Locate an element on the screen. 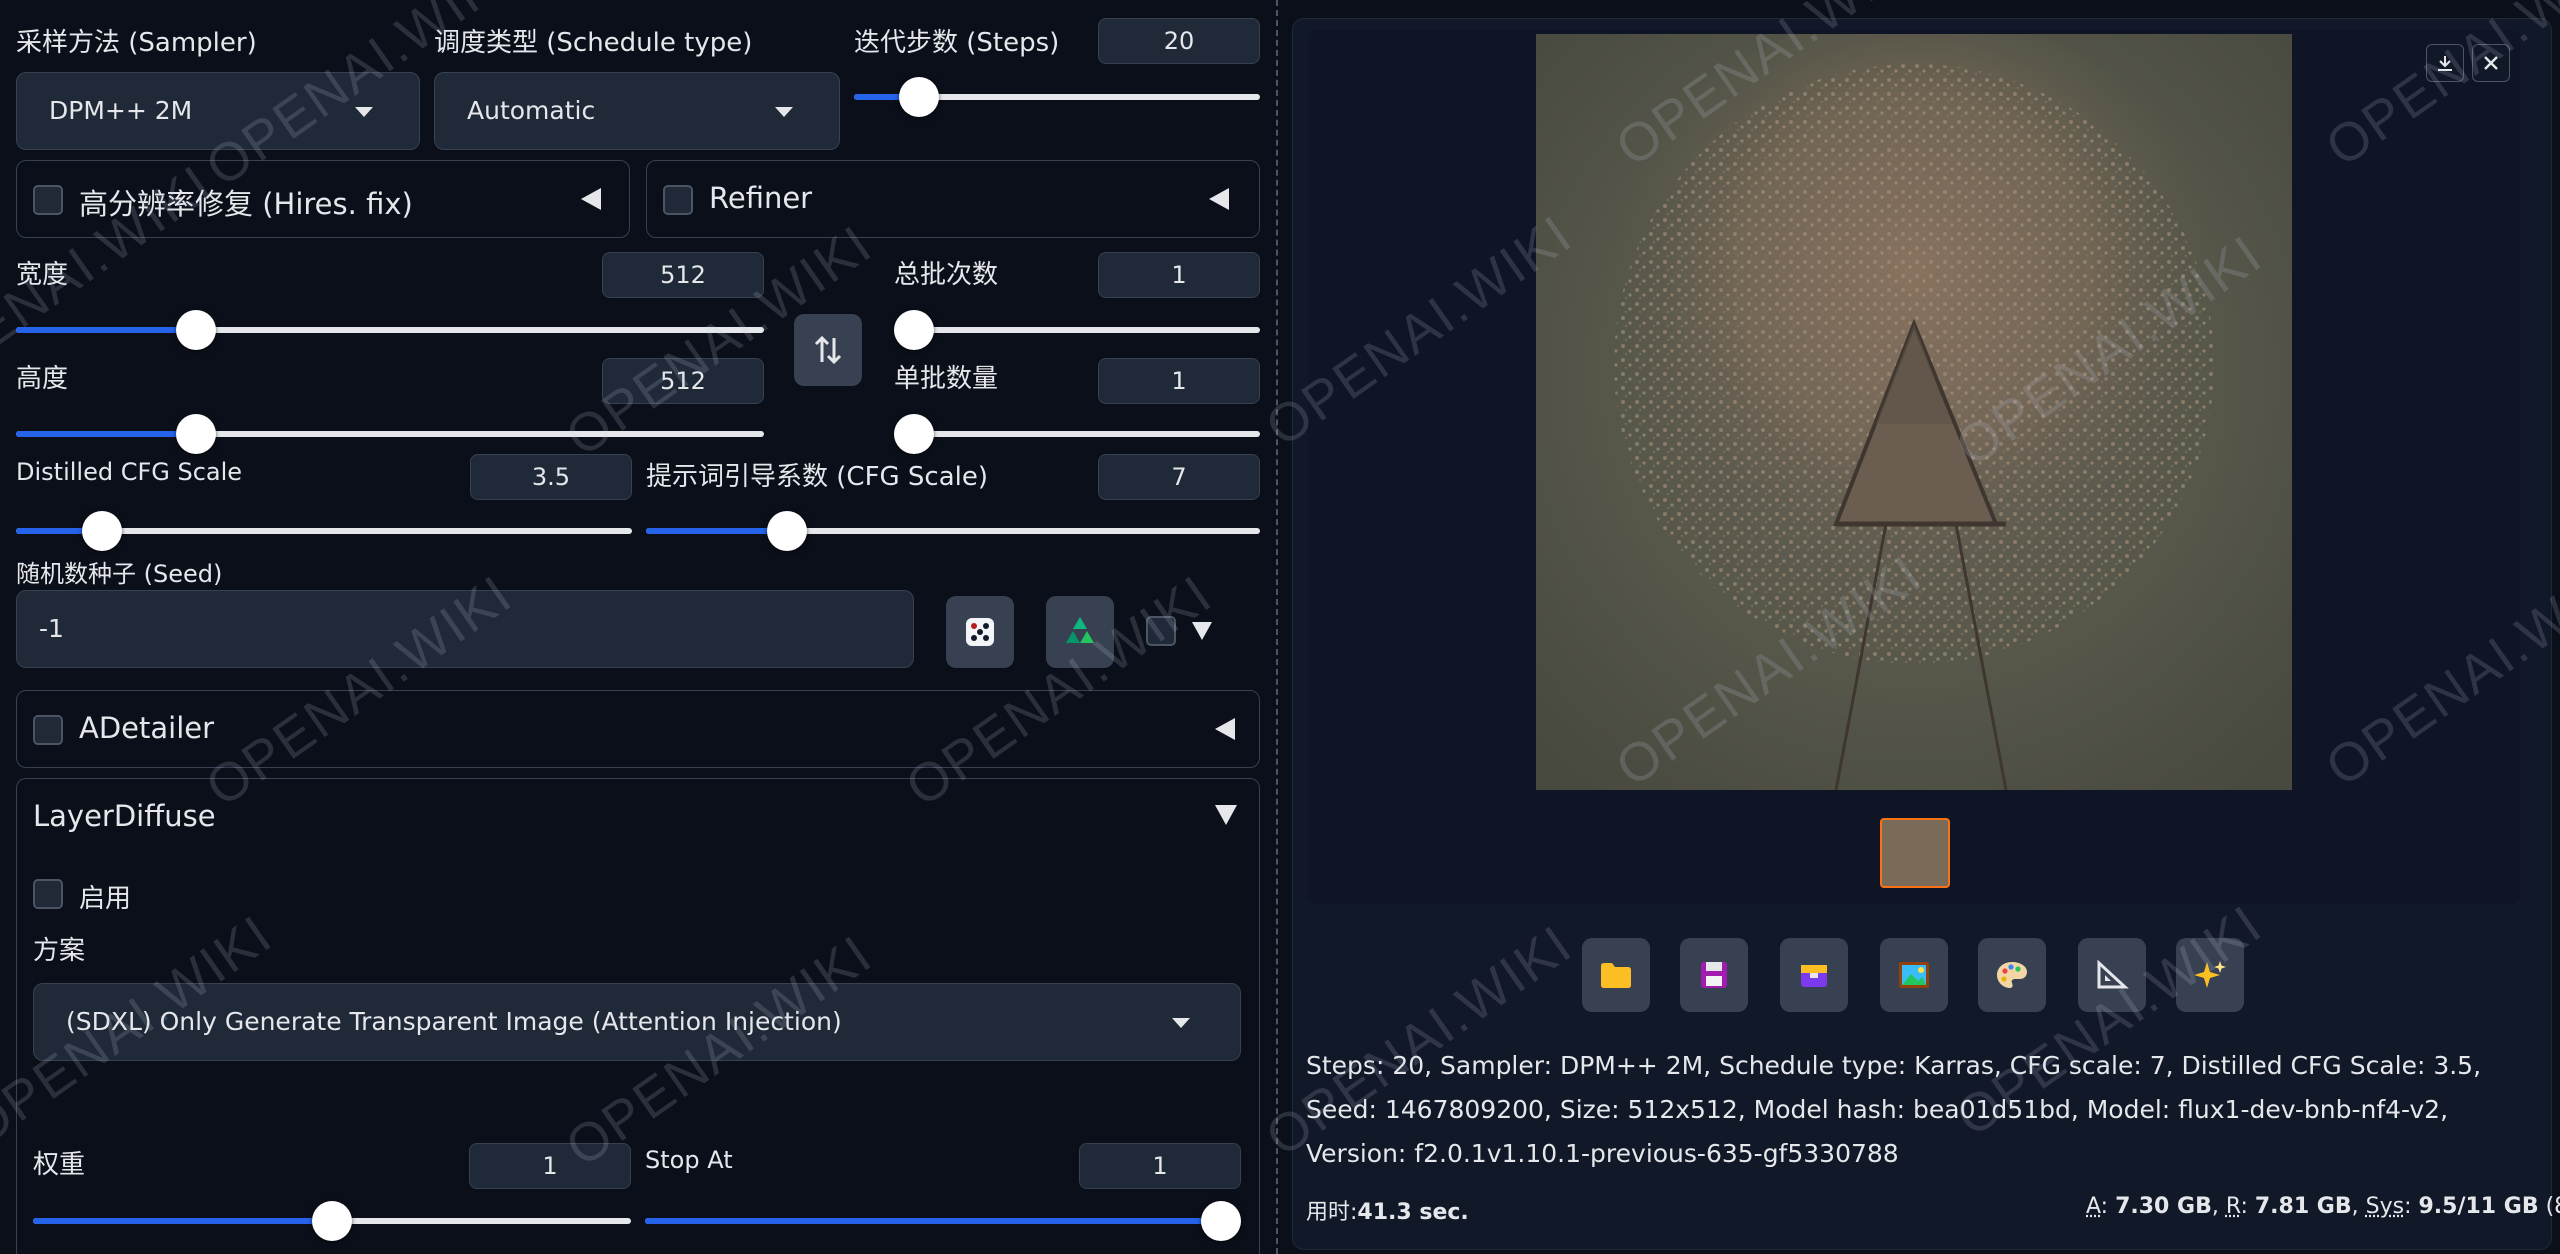 This screenshot has height=1254, width=2560. height-slider is located at coordinates (390, 434).